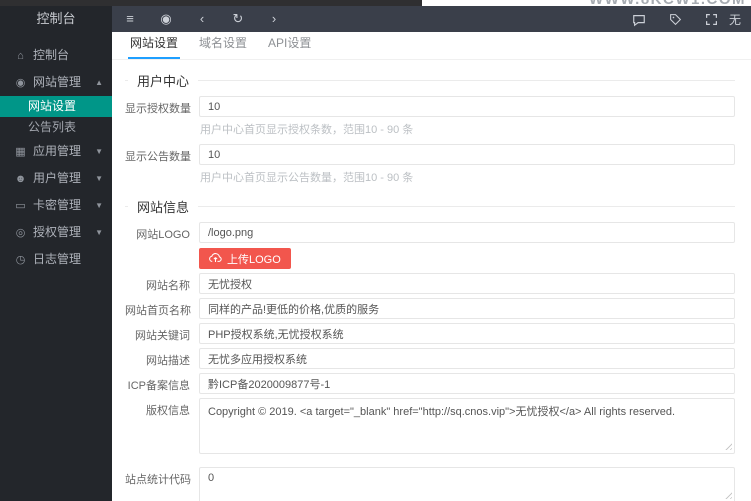  I want to click on home-title-input, so click(467, 308).